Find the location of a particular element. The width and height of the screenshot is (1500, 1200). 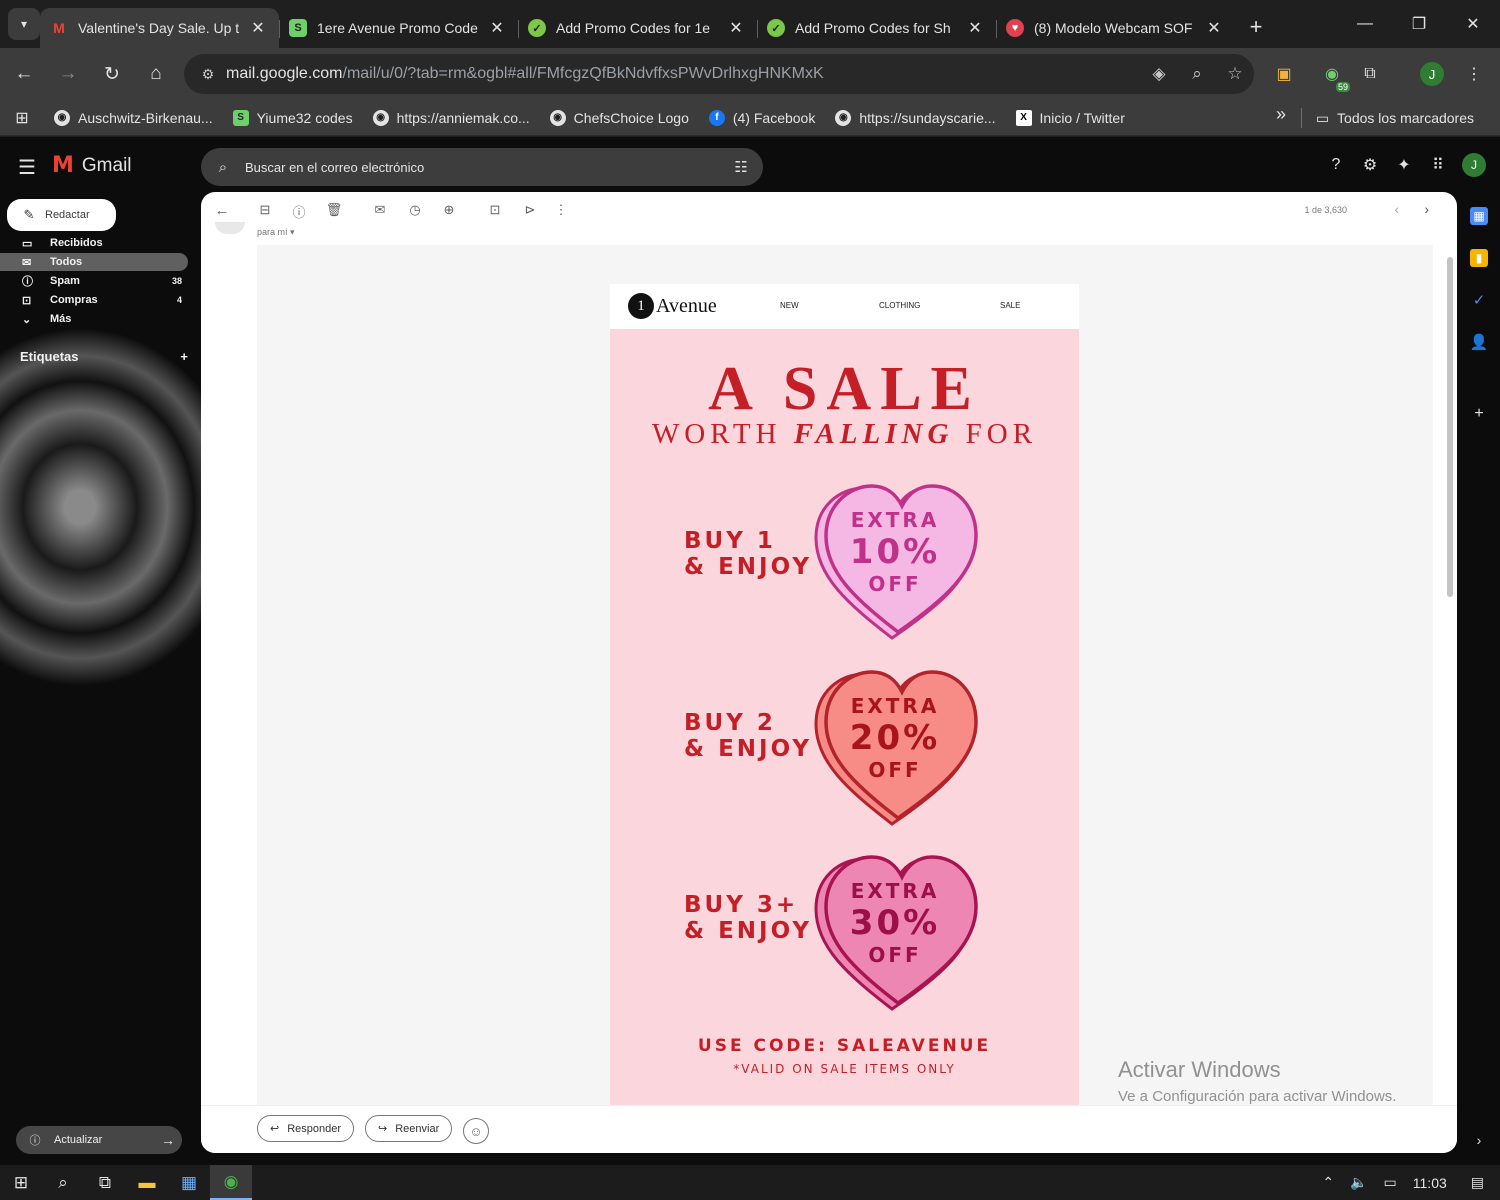

tab-gmail: M Valentine's Day Sale. Up t ✕ is located at coordinates (159, 28).